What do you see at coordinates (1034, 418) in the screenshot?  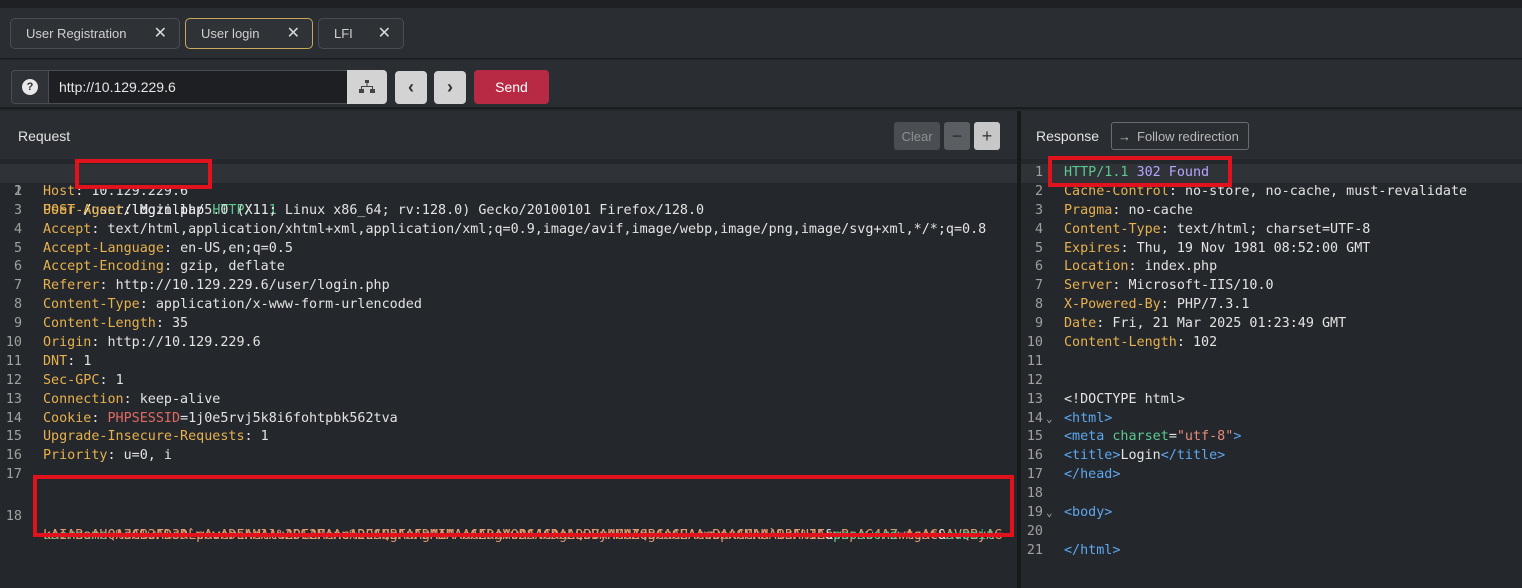 I see `line-number: 14` at bounding box center [1034, 418].